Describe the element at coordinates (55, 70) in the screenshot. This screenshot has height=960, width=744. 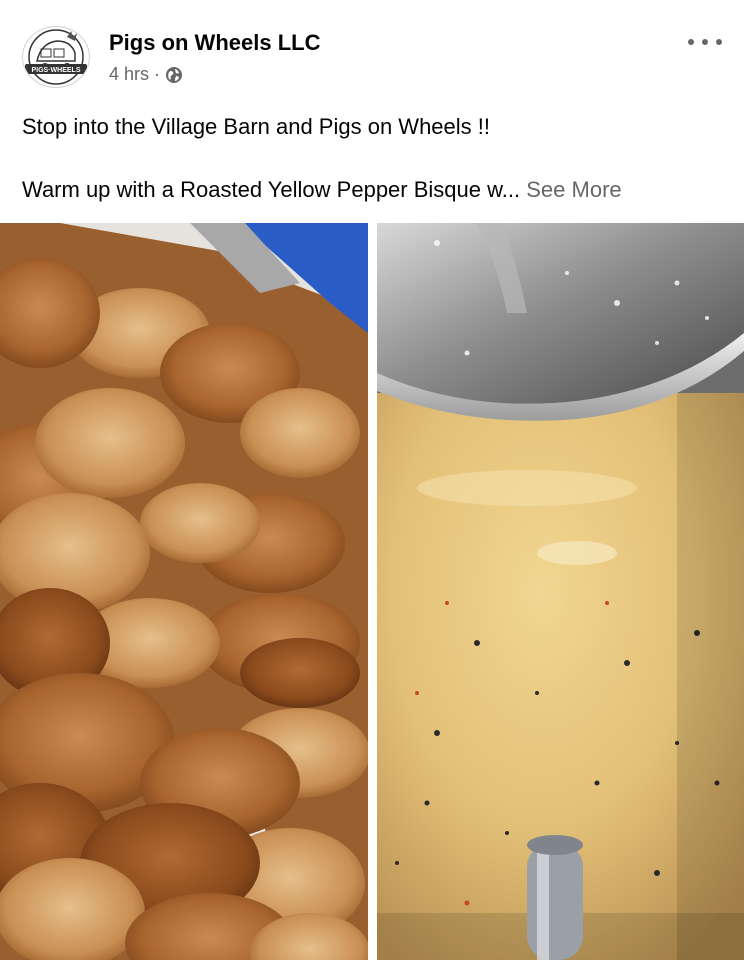
I see `svg-text: PIGS·WHEELS` at that location.